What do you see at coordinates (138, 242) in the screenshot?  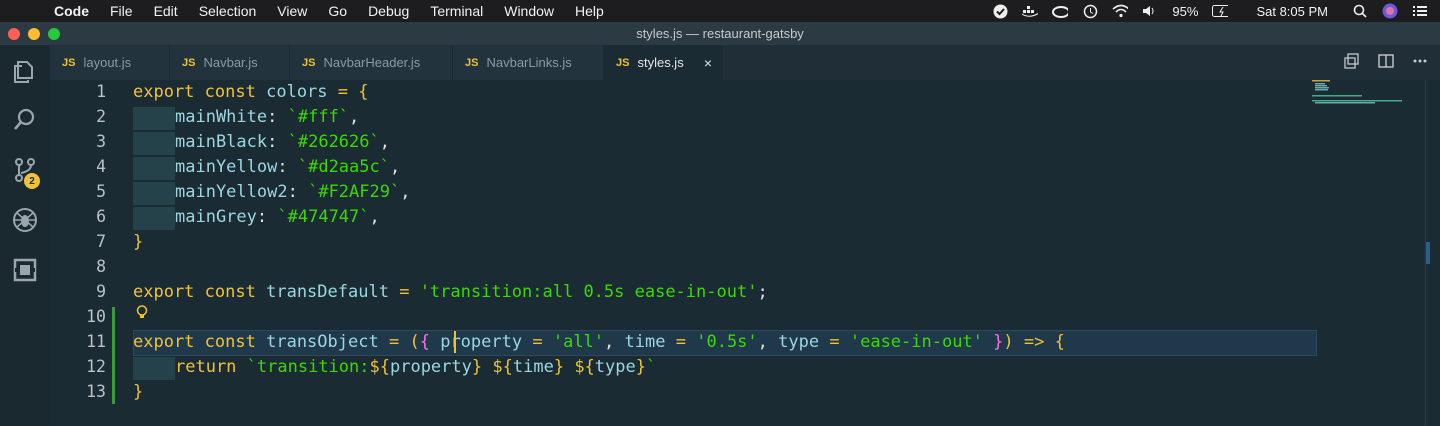 I see `code-line-7: }` at bounding box center [138, 242].